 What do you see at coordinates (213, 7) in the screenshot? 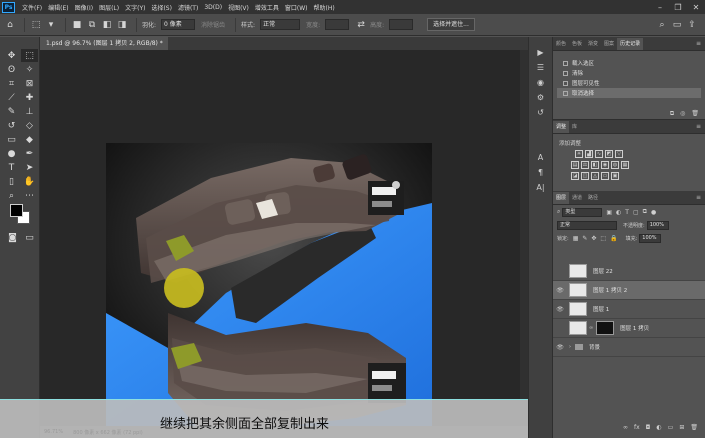
I see `menu-3d: 3D(D)` at bounding box center [213, 7].